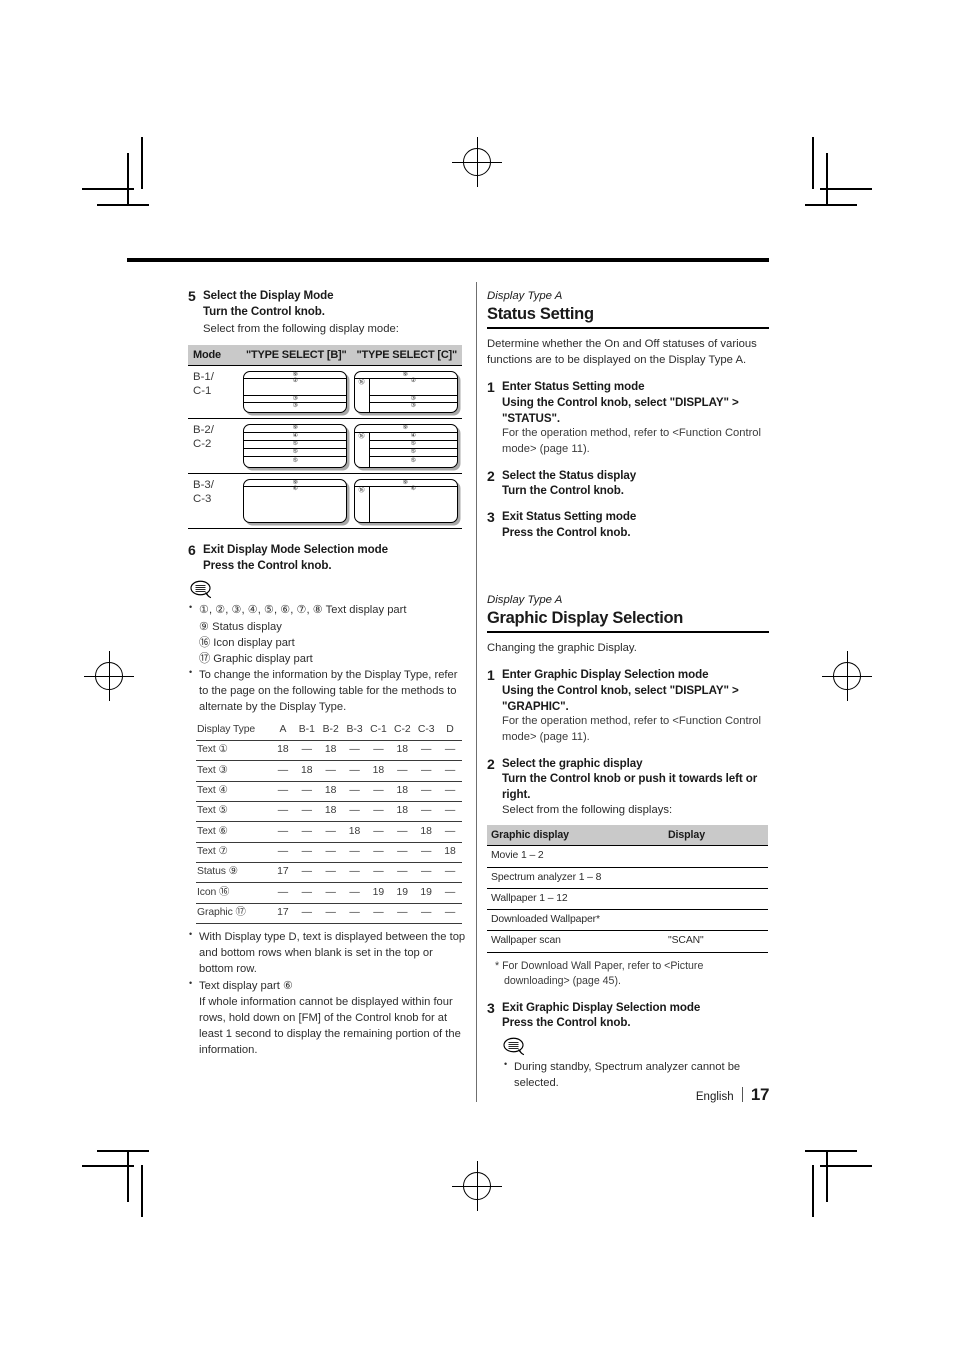  I want to click on lcd-part-number: ②, so click(295, 381).